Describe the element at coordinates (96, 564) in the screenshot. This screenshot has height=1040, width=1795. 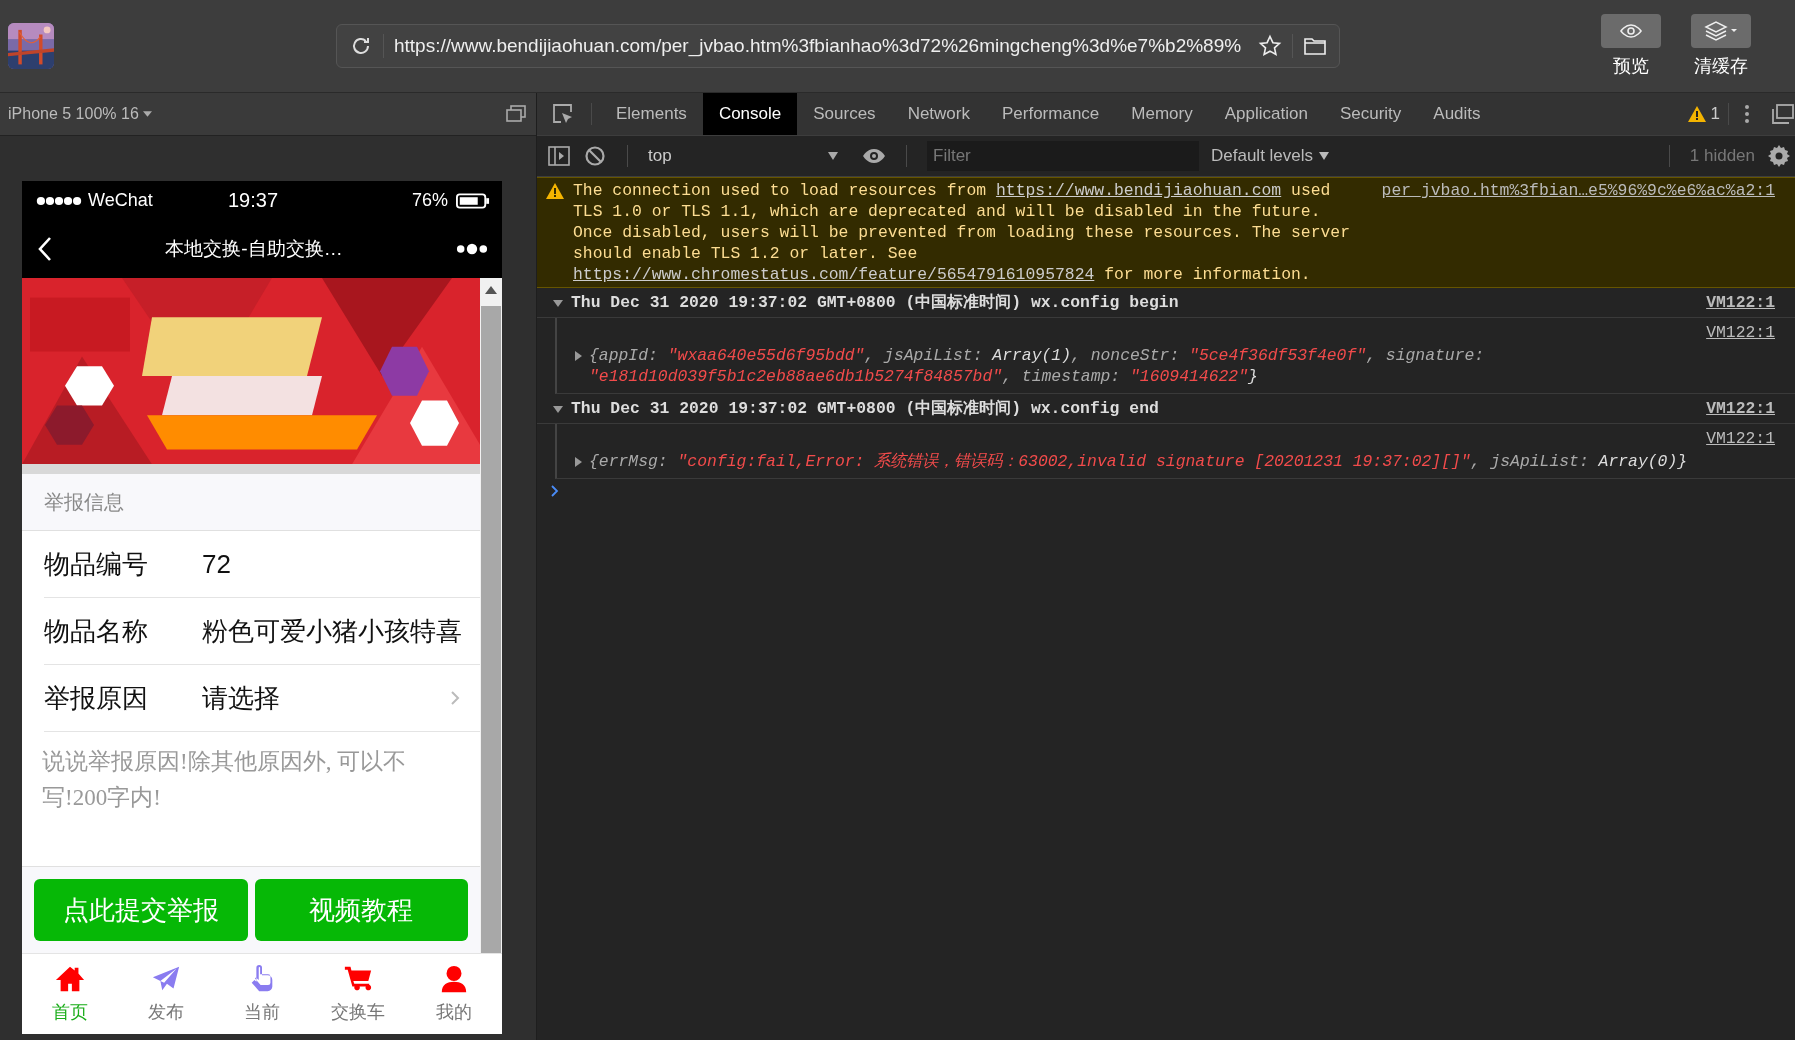
I see `field-label: 物品编号` at that location.